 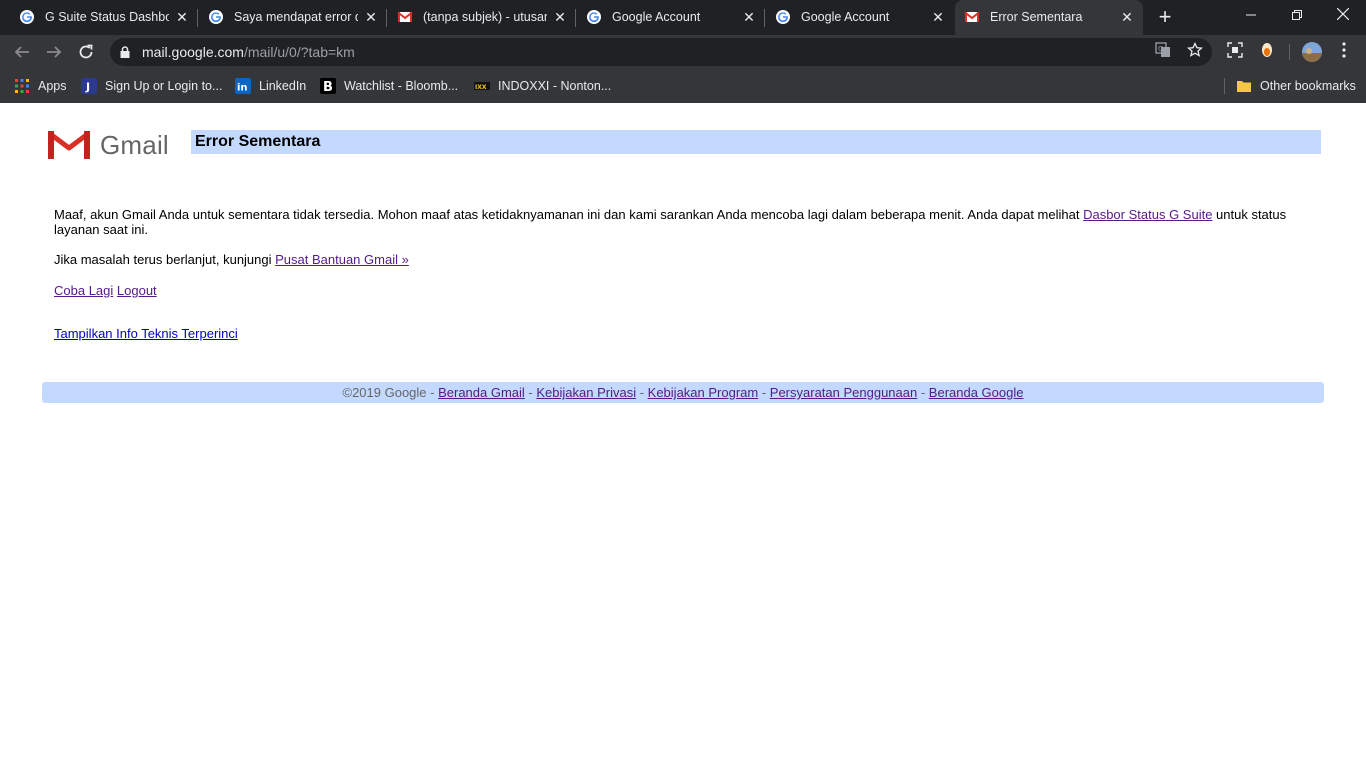 I want to click on bookmark-label: Apps, so click(x=52, y=86).